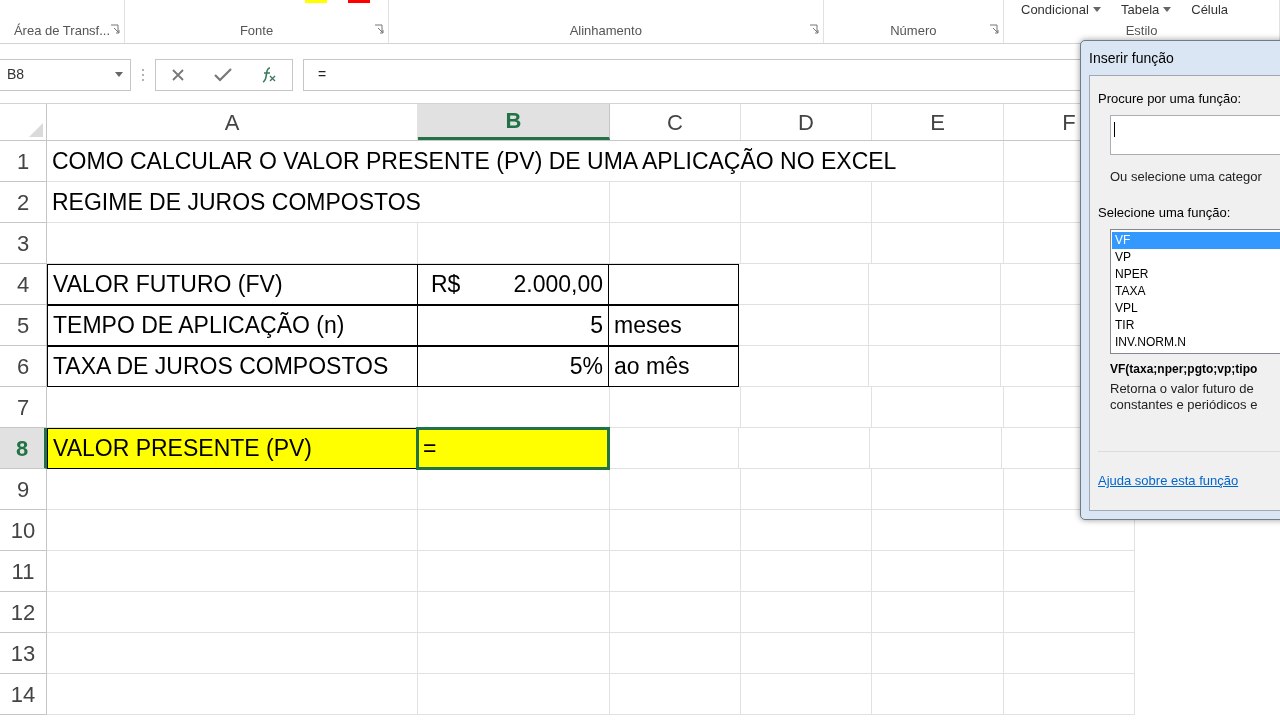 This screenshot has width=1280, height=720. What do you see at coordinates (430, 449) in the screenshot?
I see `cell-text: =` at bounding box center [430, 449].